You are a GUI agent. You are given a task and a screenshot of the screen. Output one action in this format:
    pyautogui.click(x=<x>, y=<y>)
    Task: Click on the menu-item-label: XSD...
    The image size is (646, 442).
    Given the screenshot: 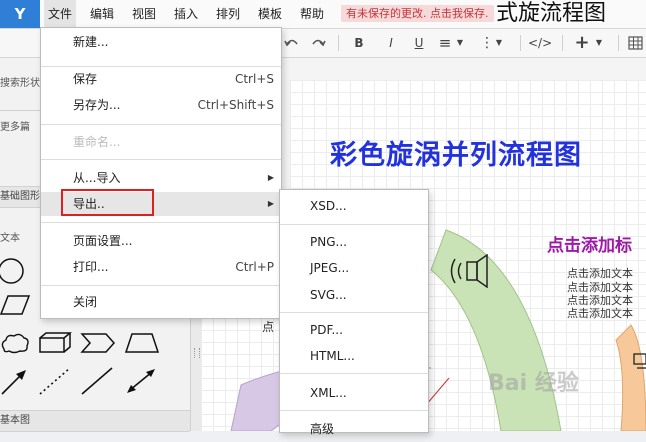 What is the action you would take?
    pyautogui.click(x=328, y=206)
    